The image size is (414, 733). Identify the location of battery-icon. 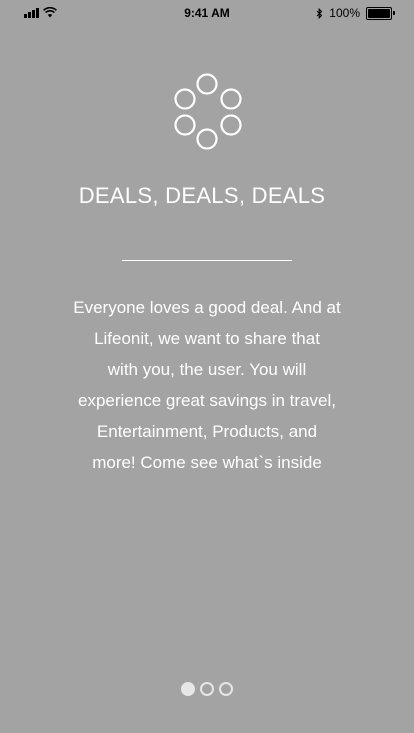
(380, 13).